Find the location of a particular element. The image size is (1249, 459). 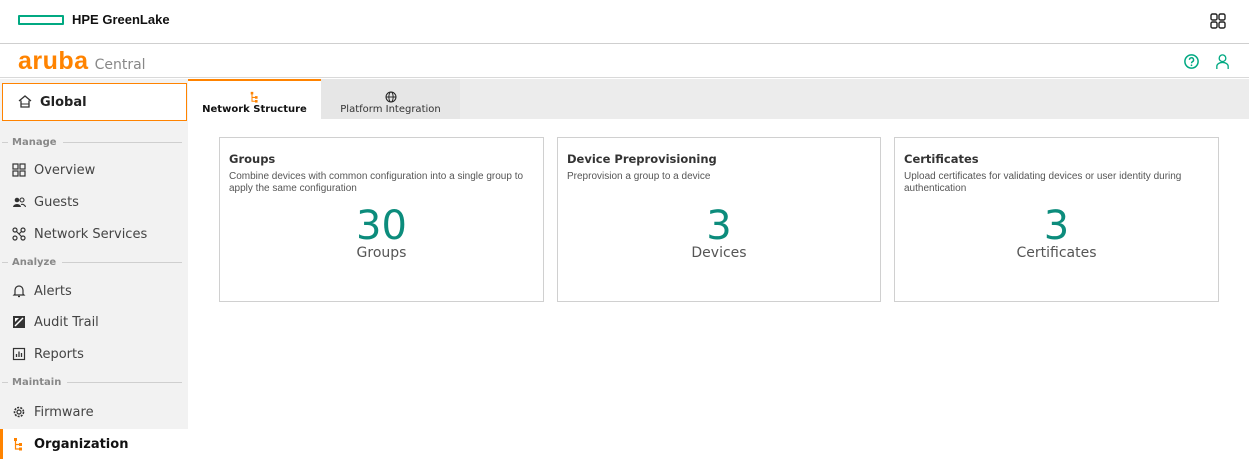

firmware-icon is located at coordinates (19, 412).